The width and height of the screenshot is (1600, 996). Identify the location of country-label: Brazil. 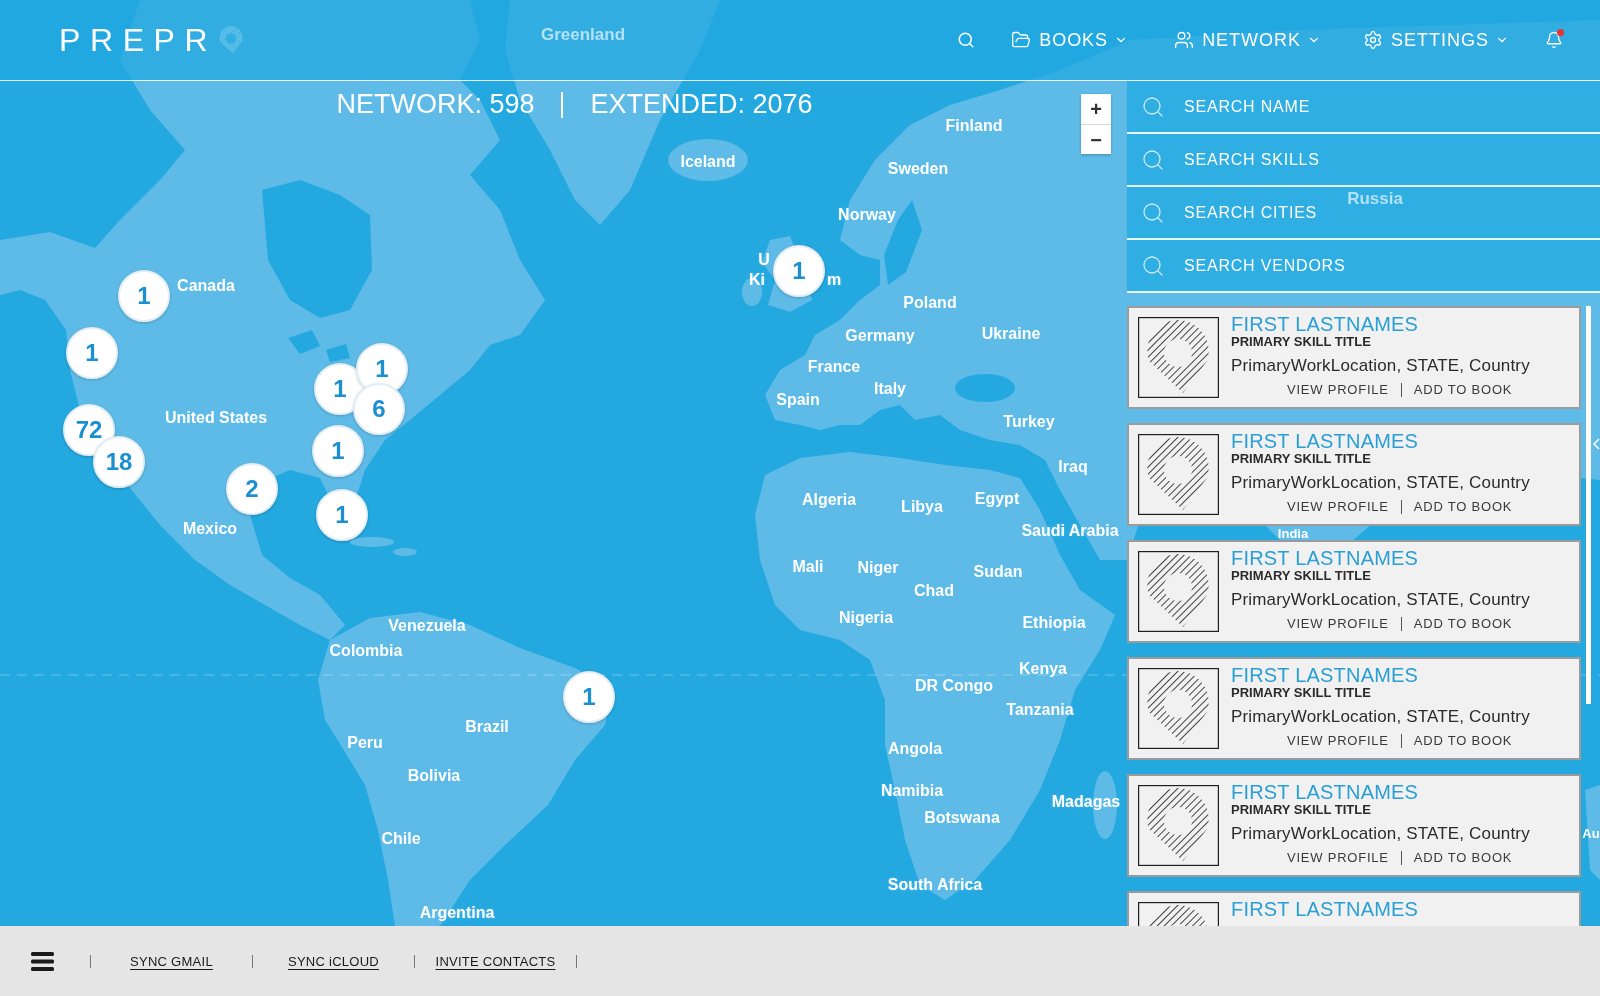
(487, 727).